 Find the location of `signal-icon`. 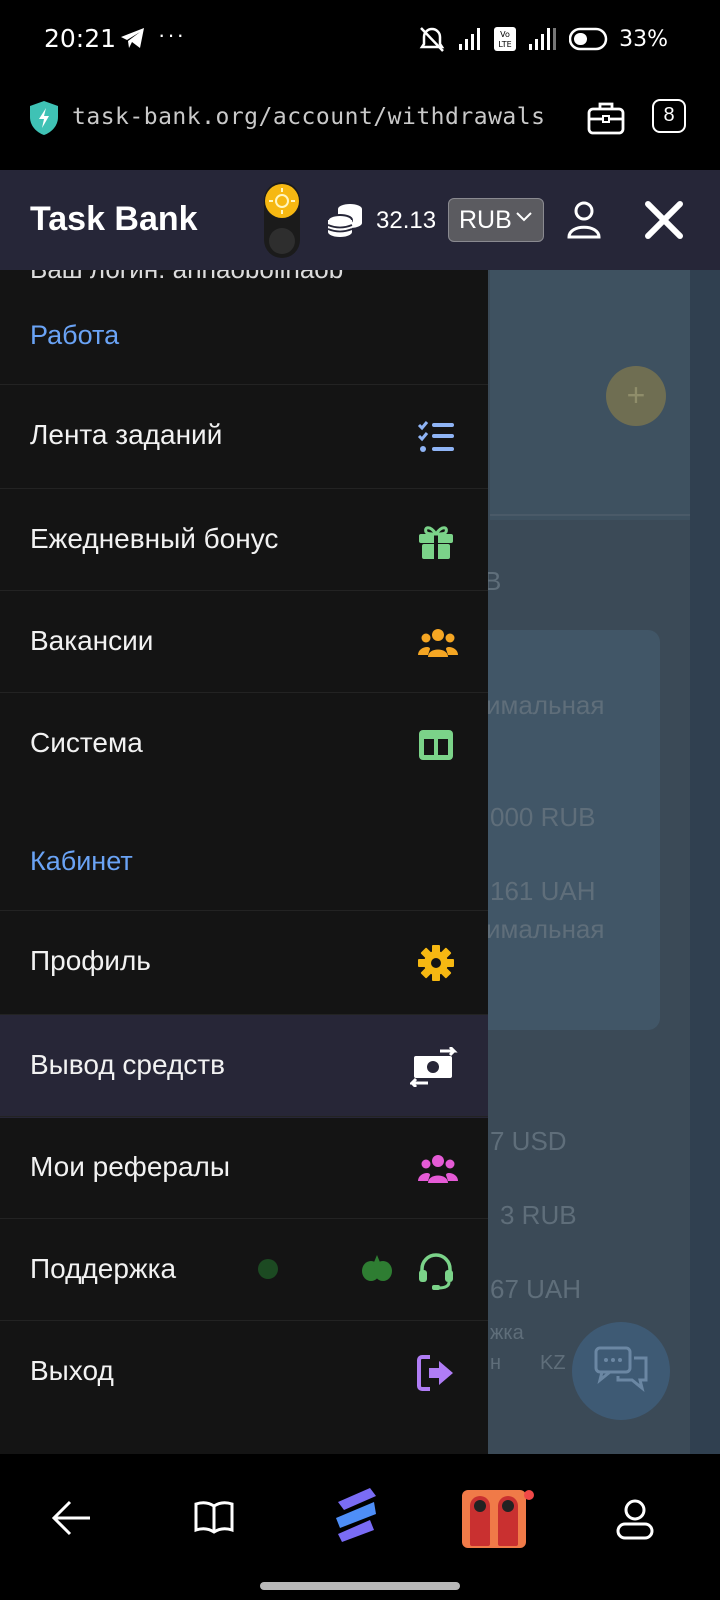

signal-icon is located at coordinates (470, 39).